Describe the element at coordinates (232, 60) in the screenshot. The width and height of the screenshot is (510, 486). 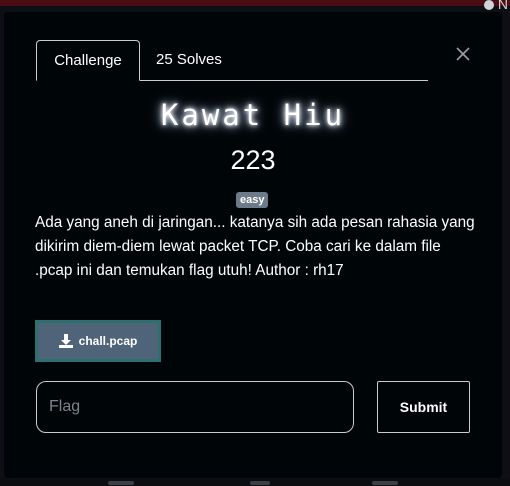
I see `modal-tabs: Challenge 25 Solves` at that location.